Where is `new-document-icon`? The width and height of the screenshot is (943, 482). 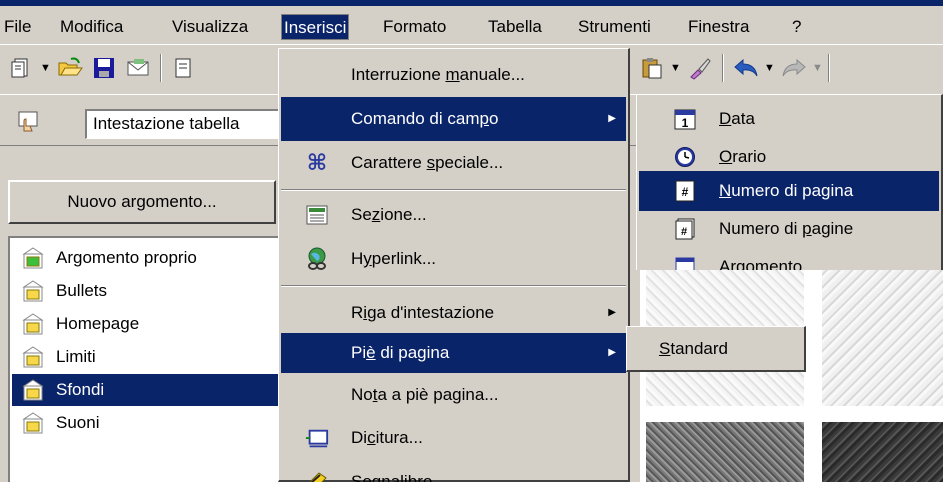
new-document-icon is located at coordinates (22, 68).